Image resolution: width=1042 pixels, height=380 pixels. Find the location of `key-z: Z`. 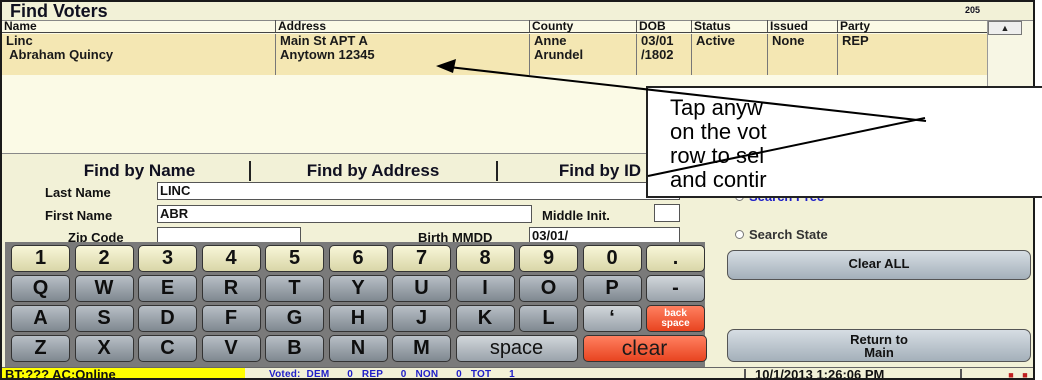

key-z: Z is located at coordinates (40, 348).